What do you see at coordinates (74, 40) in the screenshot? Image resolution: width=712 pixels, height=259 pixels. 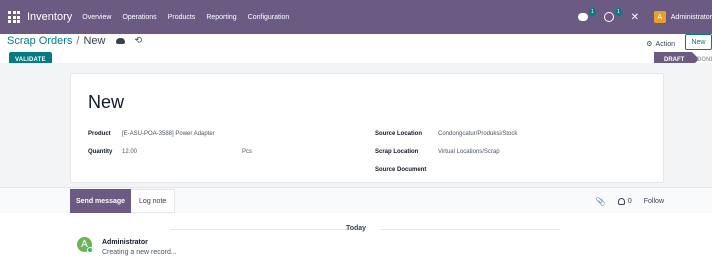 I see `breadcrumb: Scrap Orders / New ⟲` at bounding box center [74, 40].